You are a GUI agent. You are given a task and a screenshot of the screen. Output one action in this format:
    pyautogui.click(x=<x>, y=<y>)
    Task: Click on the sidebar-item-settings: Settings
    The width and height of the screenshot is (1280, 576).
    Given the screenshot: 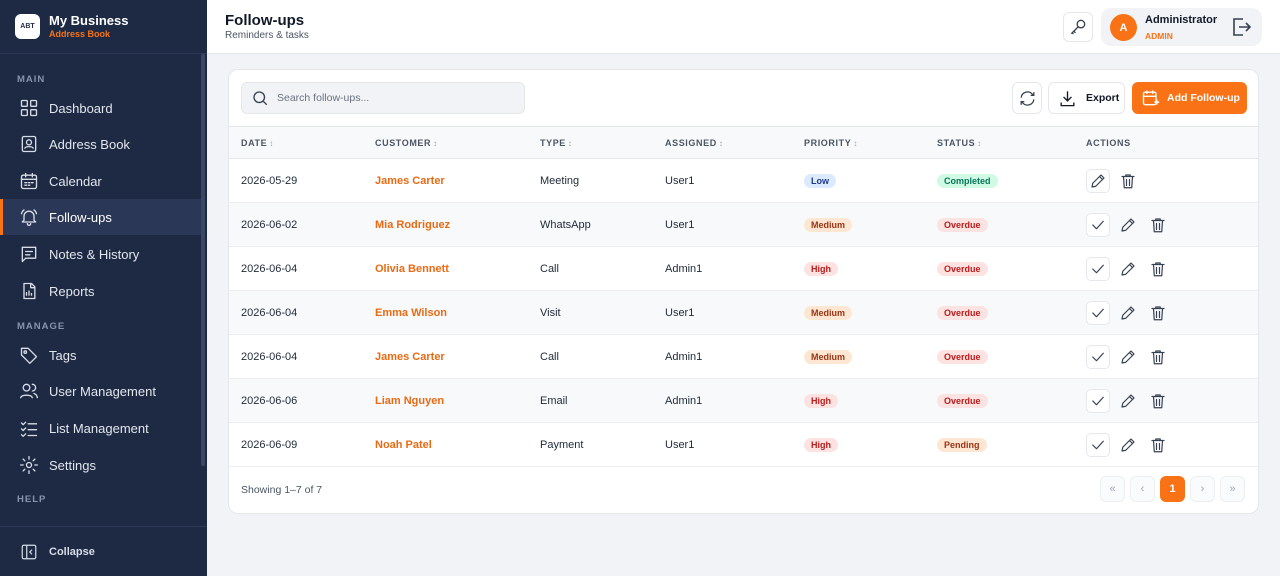 What is the action you would take?
    pyautogui.click(x=100, y=465)
    